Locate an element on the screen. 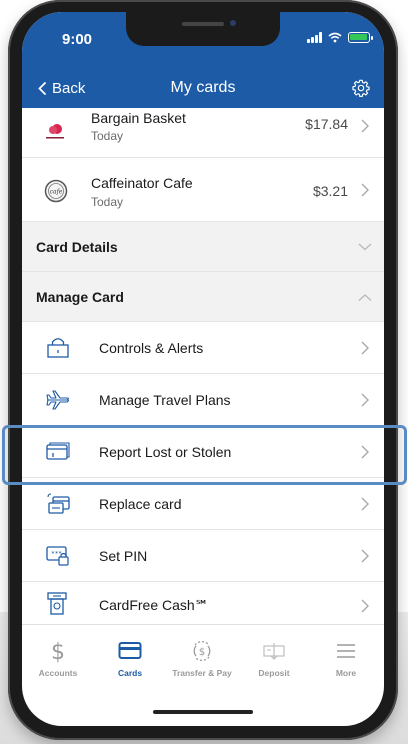  menu-item-controls-alerts: Controls & Alerts is located at coordinates (203, 348).